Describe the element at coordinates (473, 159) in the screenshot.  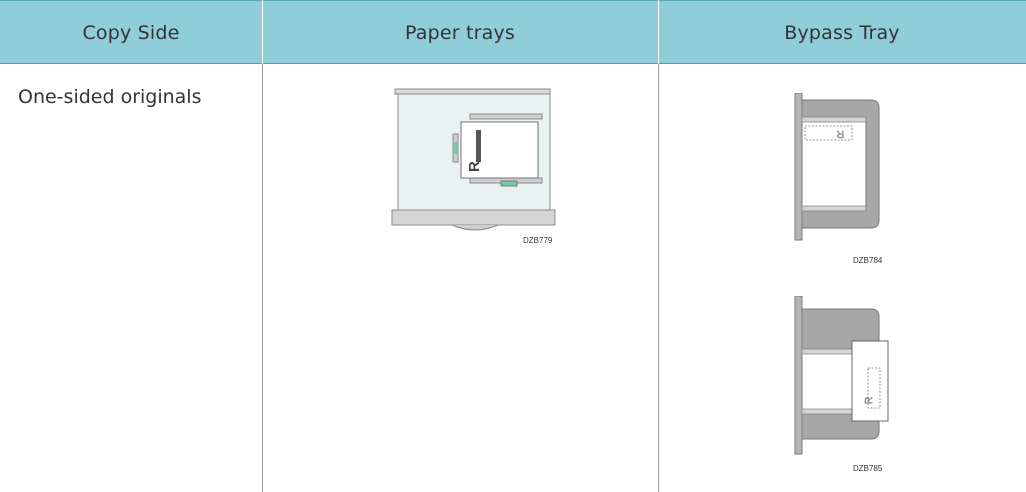
I see `paper-tray-loading-icon: R` at that location.